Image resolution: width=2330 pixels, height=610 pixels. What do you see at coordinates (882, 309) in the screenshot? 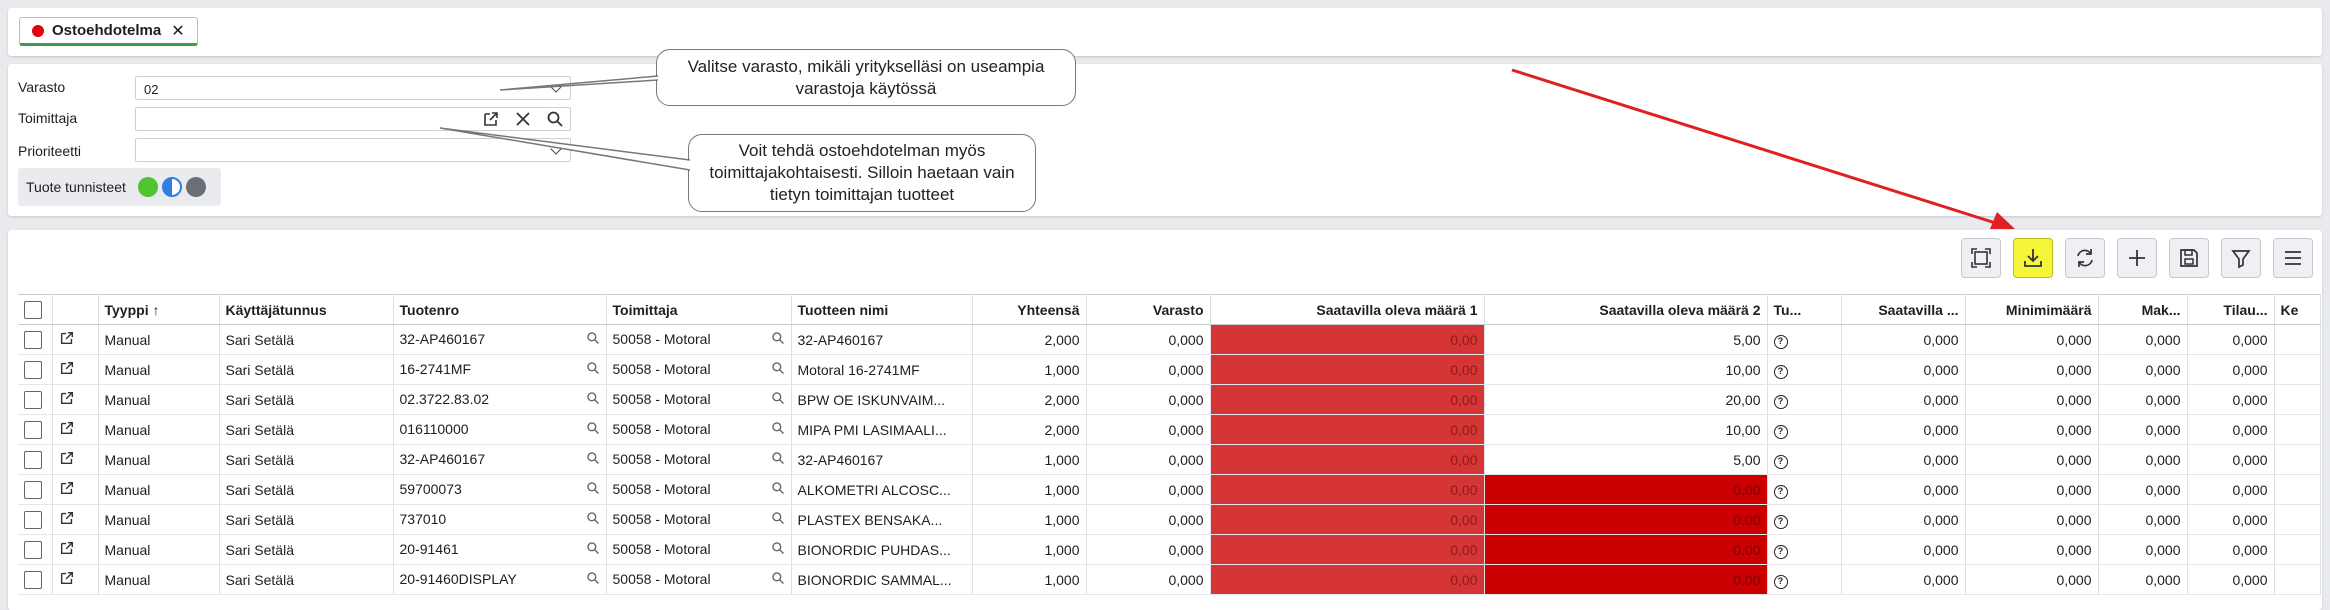
I see `col-header: Tuotteen nimi` at bounding box center [882, 309].